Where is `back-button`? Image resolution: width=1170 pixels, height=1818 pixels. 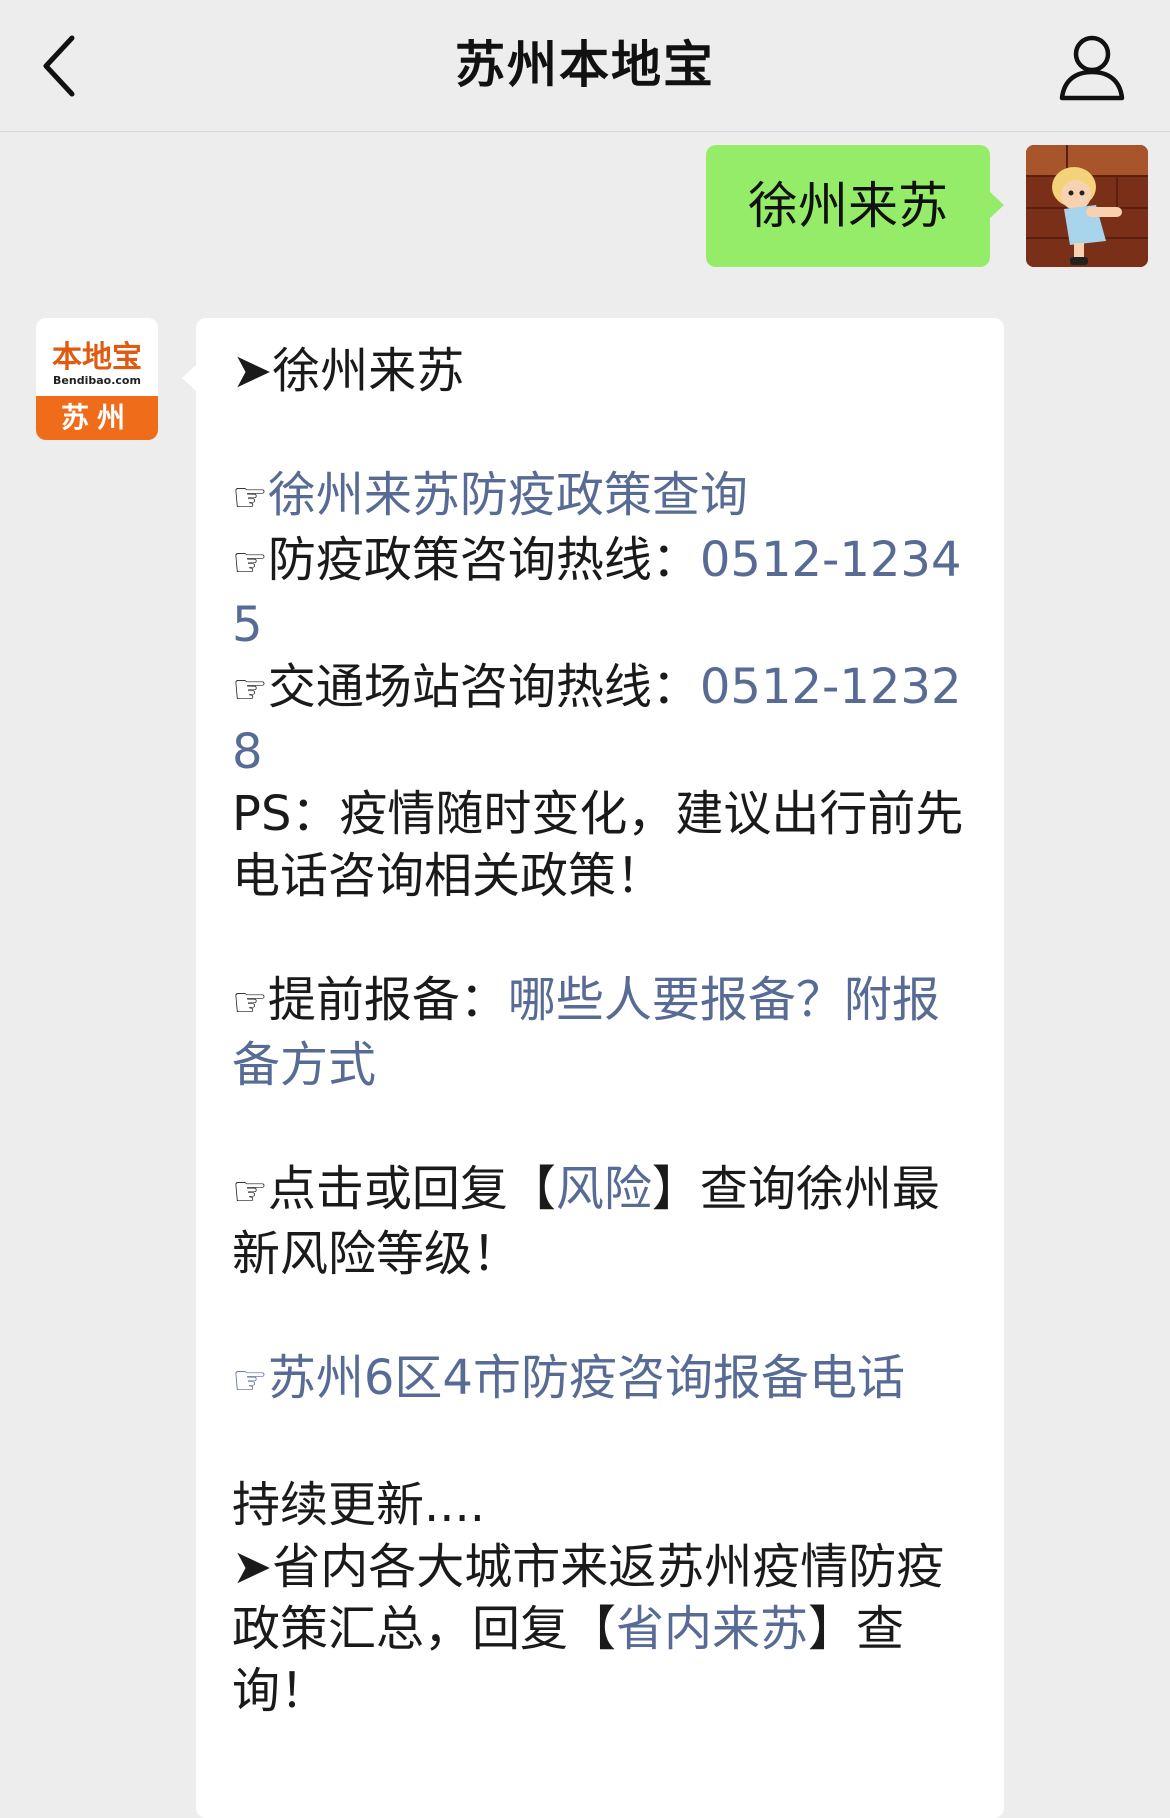 back-button is located at coordinates (65, 66).